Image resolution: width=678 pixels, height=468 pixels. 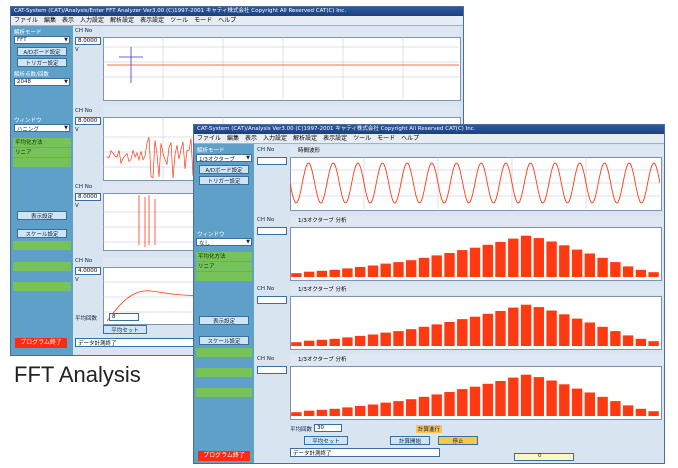 What do you see at coordinates (365, 452) in the screenshot?
I see `front-message-field: データ計測終了` at bounding box center [365, 452].